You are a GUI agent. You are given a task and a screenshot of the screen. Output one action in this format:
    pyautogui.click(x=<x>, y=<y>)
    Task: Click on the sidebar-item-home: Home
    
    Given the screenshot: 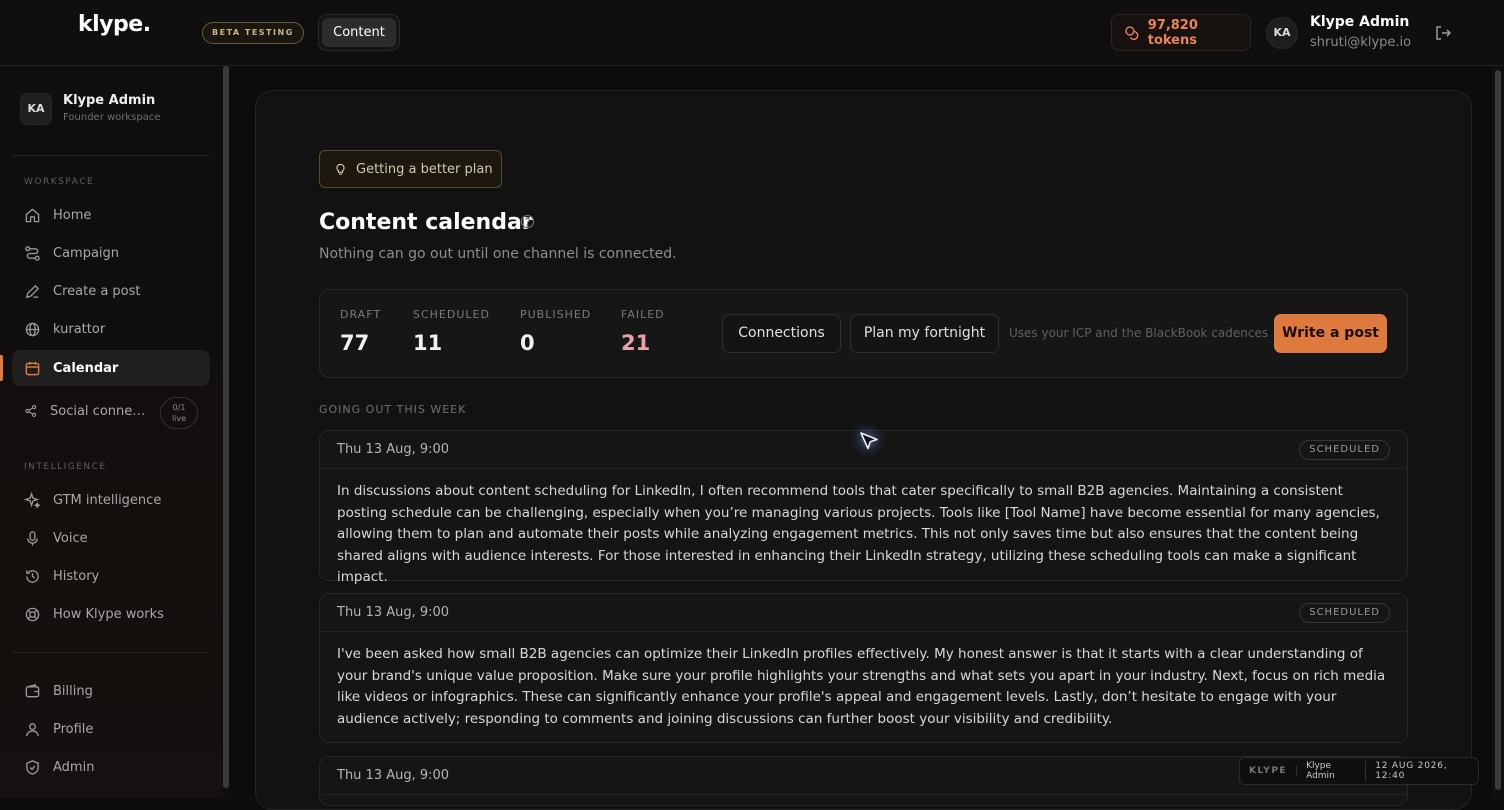 What is the action you would take?
    pyautogui.click(x=111, y=215)
    